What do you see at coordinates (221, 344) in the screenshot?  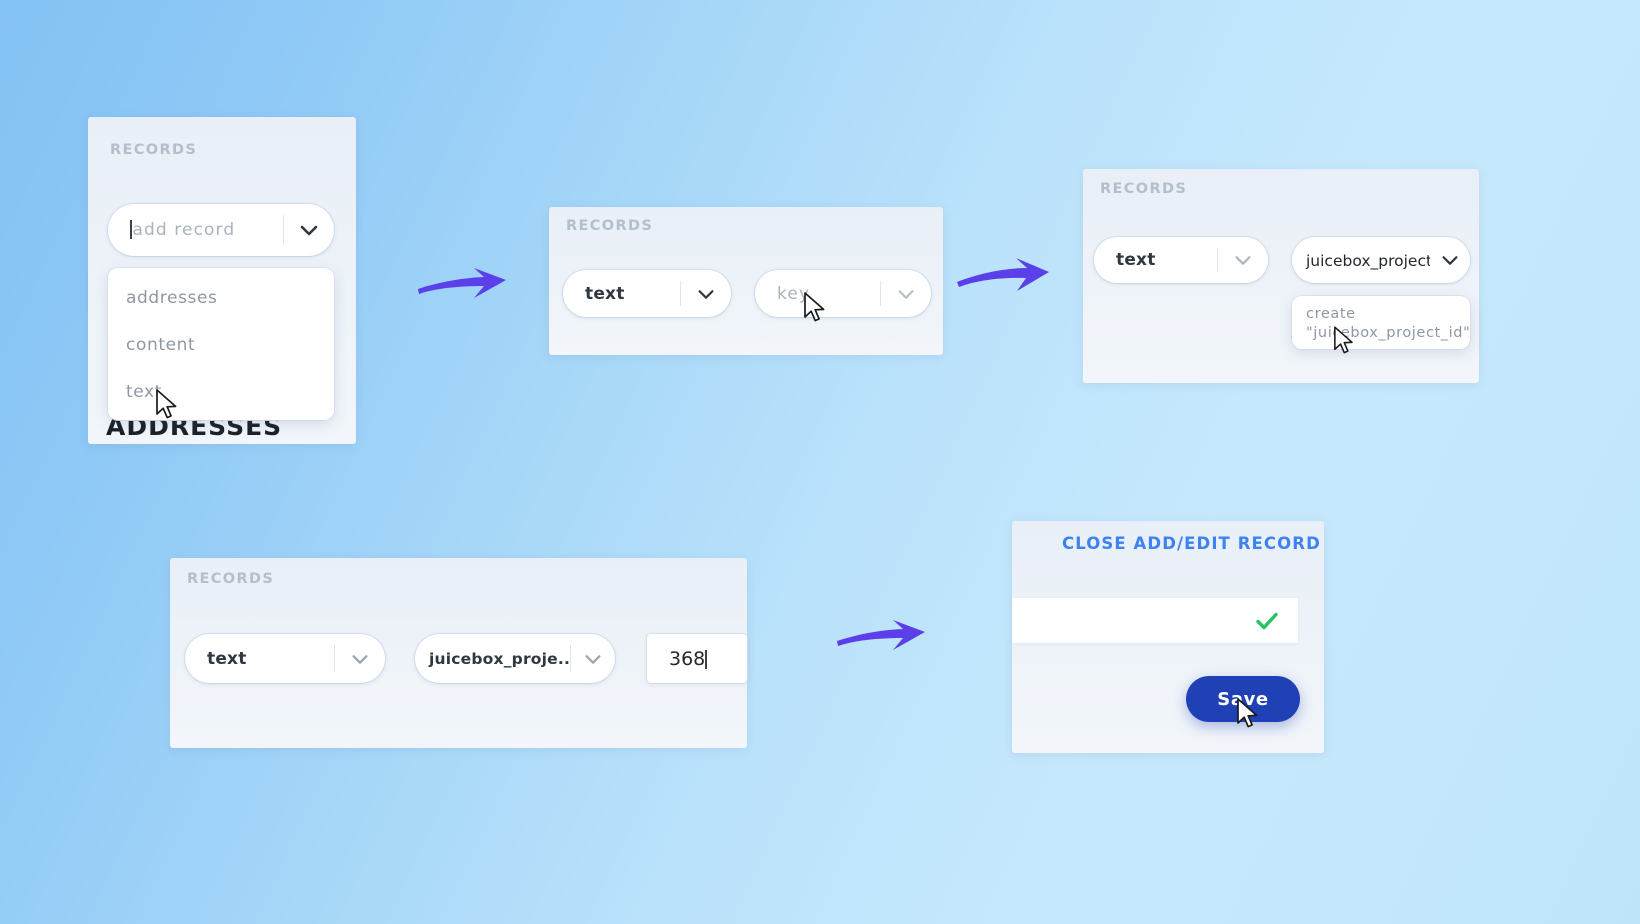 I see `add-record-dropdown: addresses content text` at bounding box center [221, 344].